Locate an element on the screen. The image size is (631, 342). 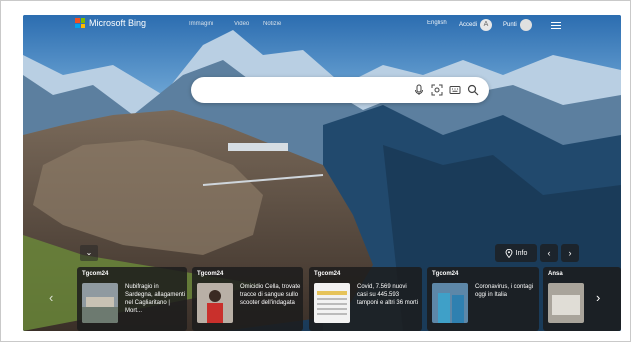
keyboard-icon is located at coordinates (455, 90).